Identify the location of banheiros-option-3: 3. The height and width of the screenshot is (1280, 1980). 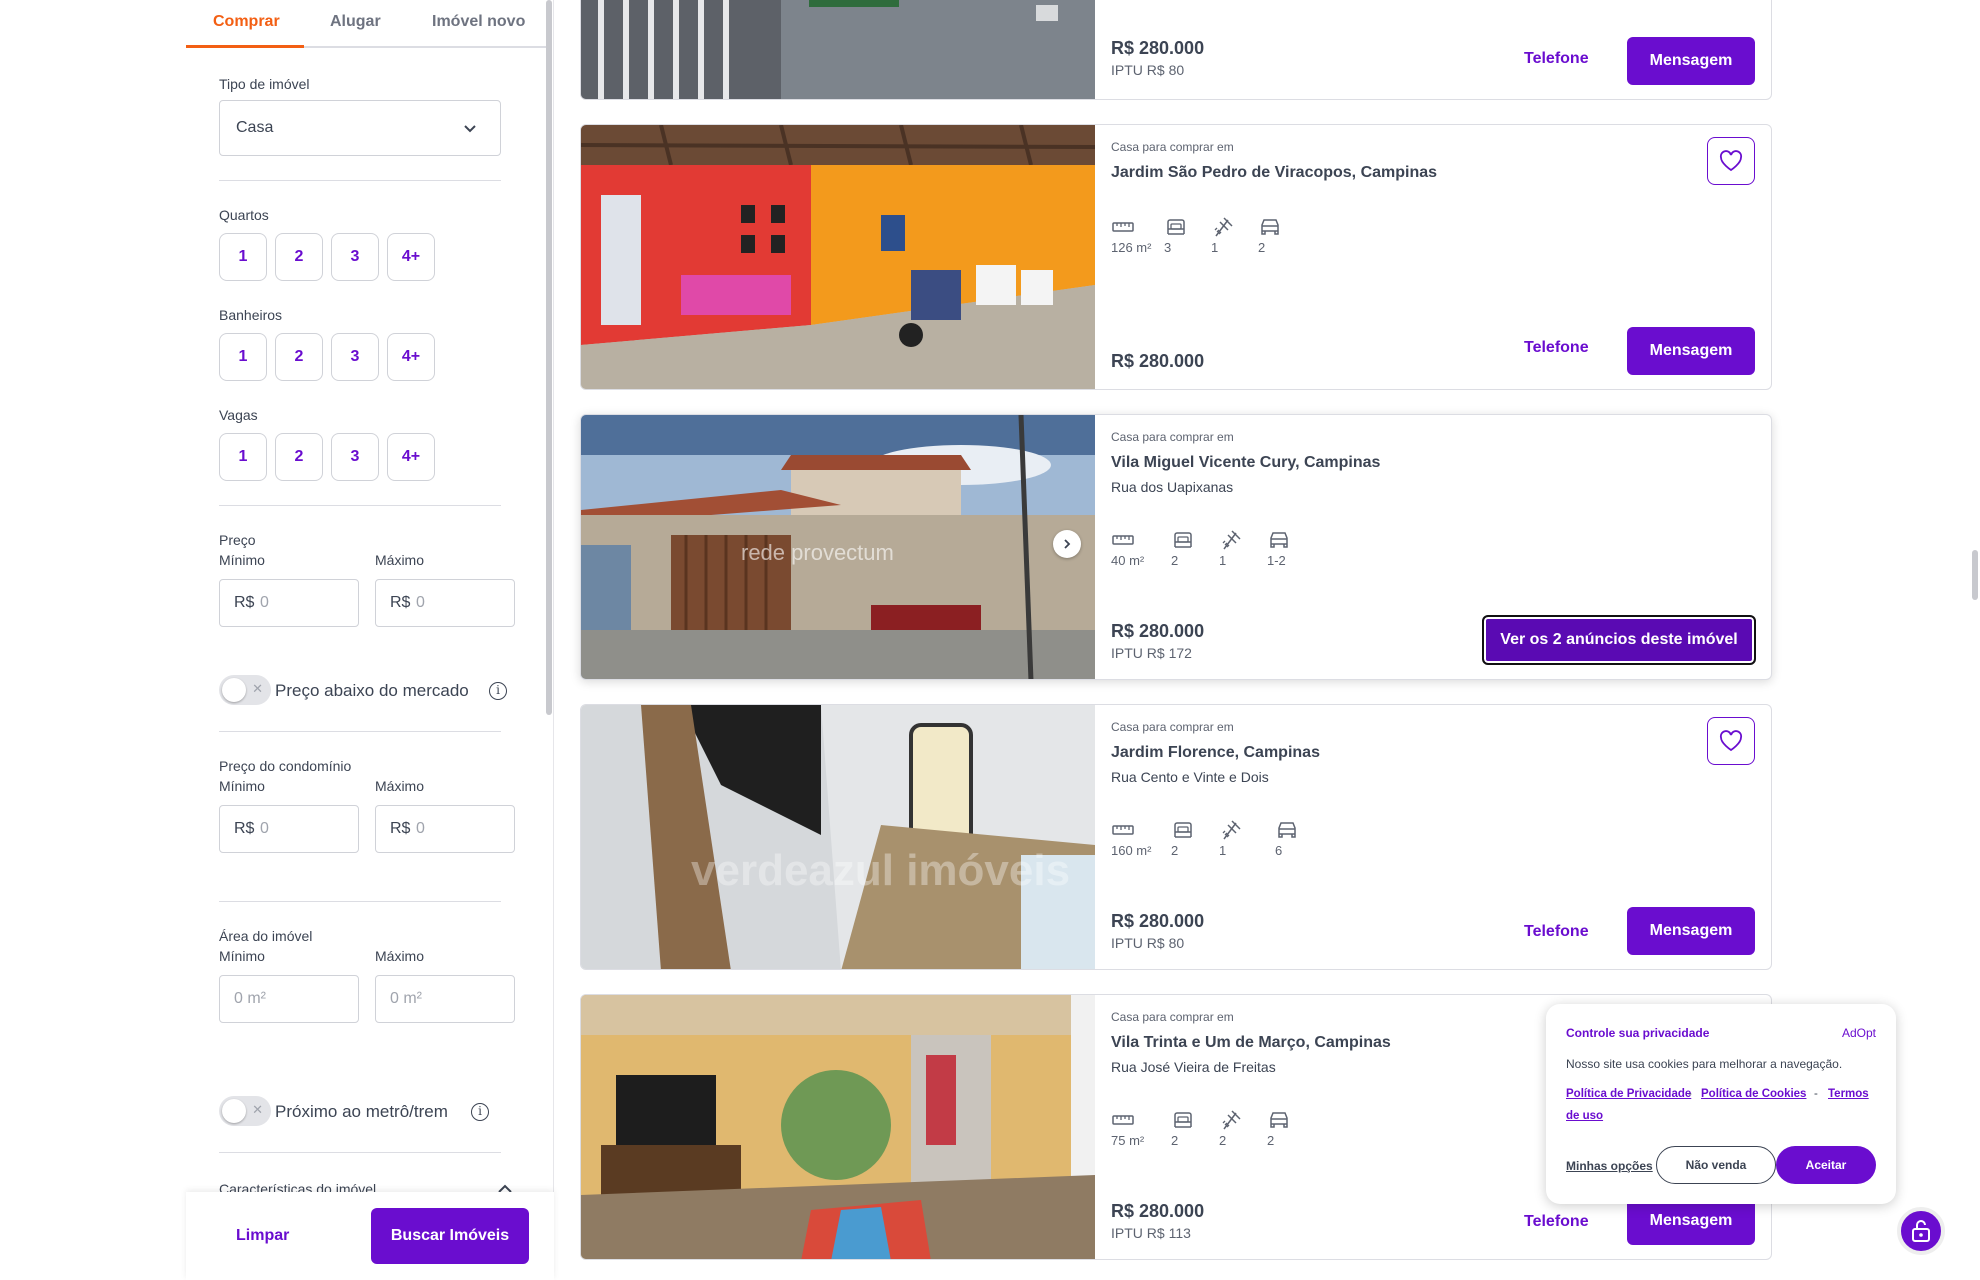
(355, 357).